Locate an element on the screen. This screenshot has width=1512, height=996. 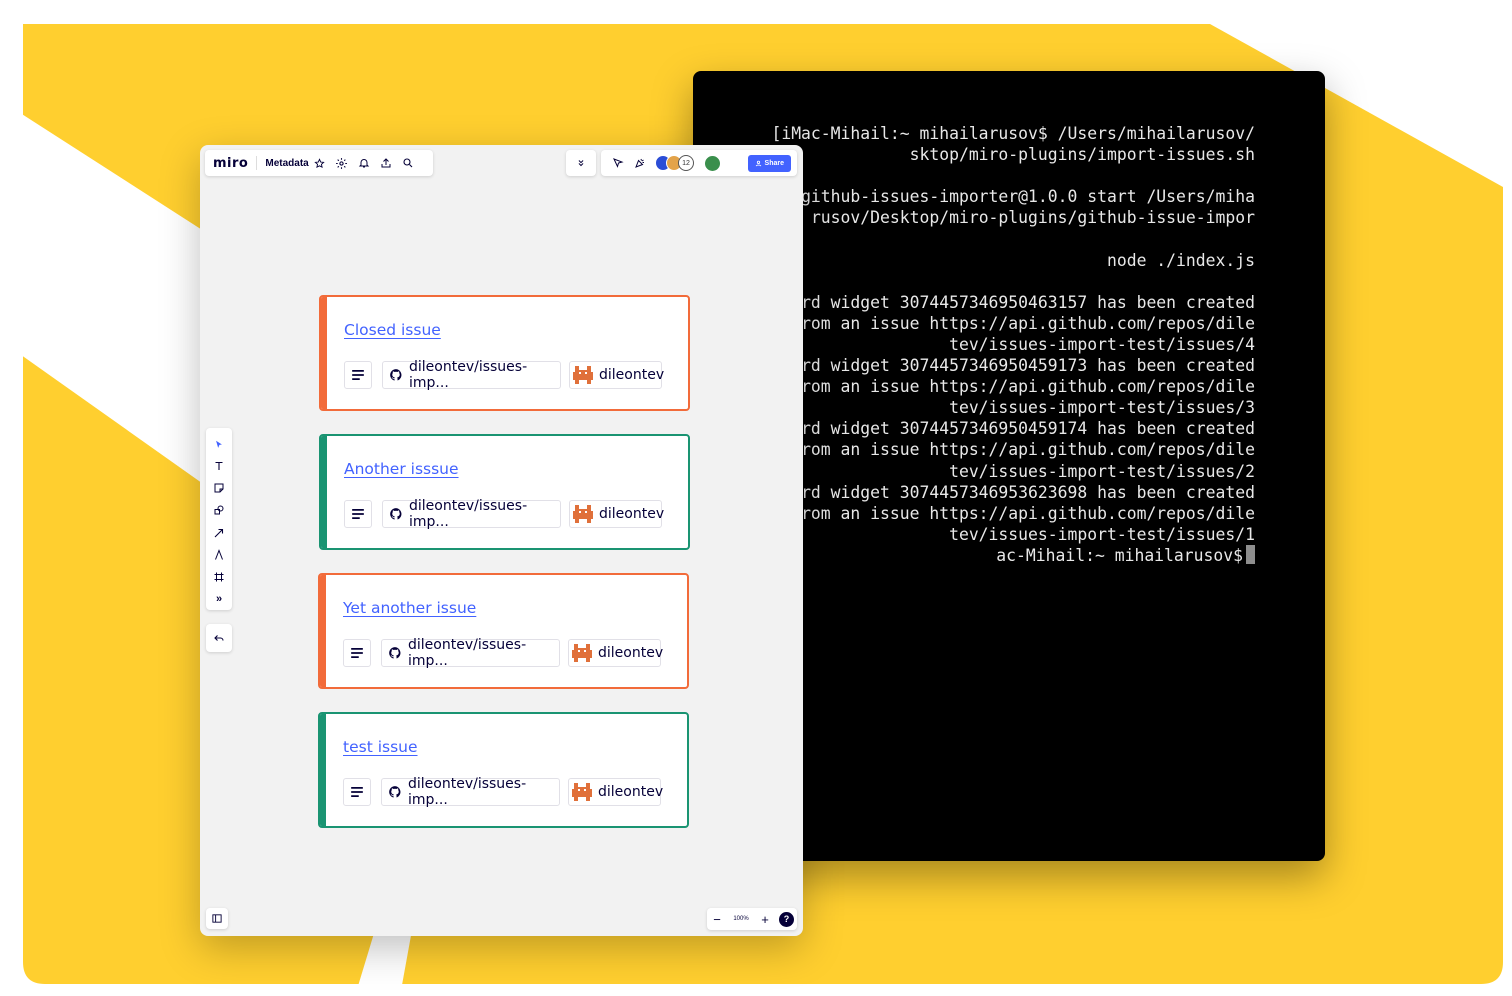
connection-line-tool is located at coordinates (219, 533).